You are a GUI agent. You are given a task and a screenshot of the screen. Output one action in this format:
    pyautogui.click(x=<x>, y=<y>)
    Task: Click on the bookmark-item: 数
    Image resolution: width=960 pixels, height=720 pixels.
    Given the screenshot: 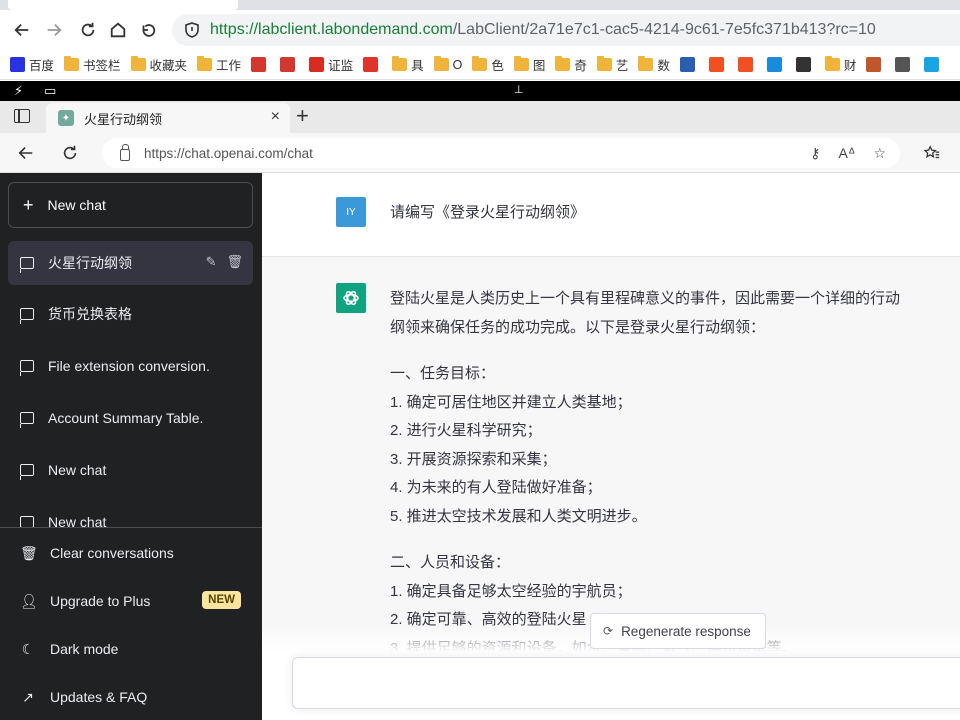 What is the action you would take?
    pyautogui.click(x=654, y=64)
    